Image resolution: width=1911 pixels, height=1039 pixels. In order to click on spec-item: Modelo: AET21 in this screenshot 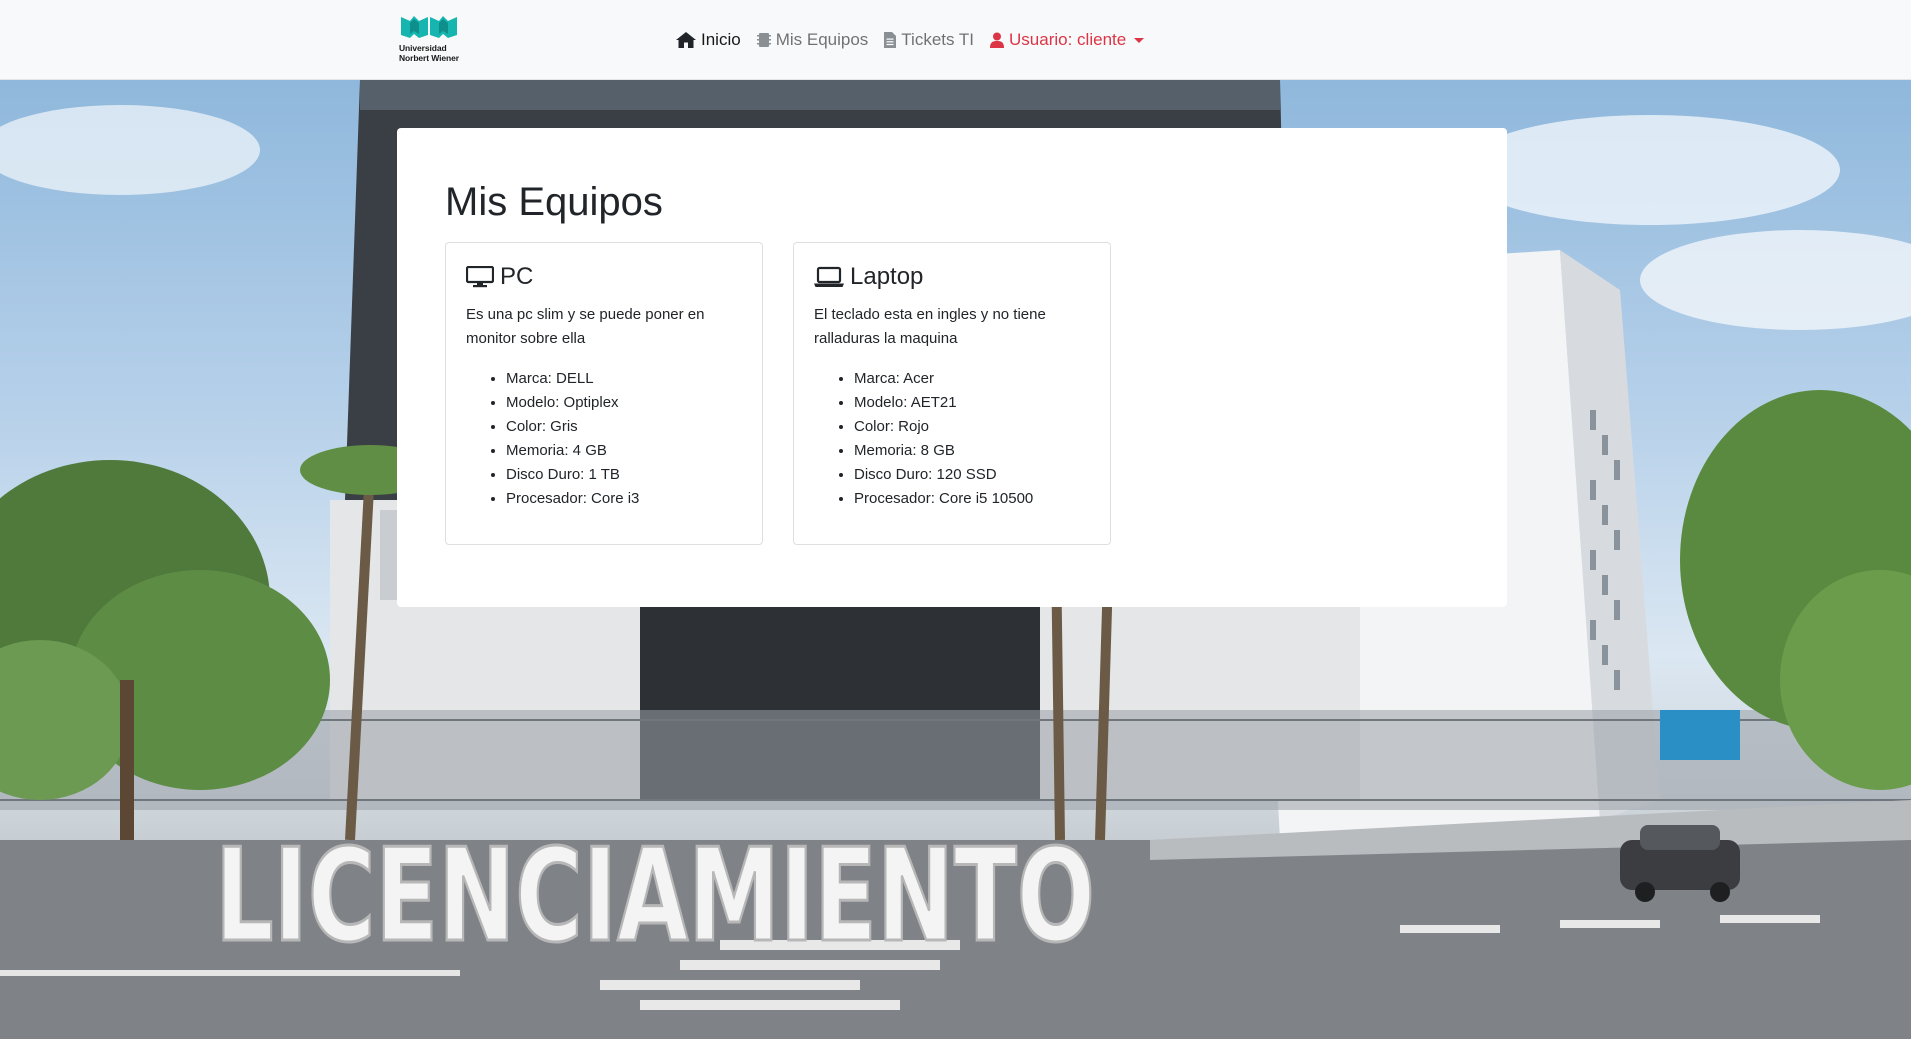, I will do `click(972, 403)`.